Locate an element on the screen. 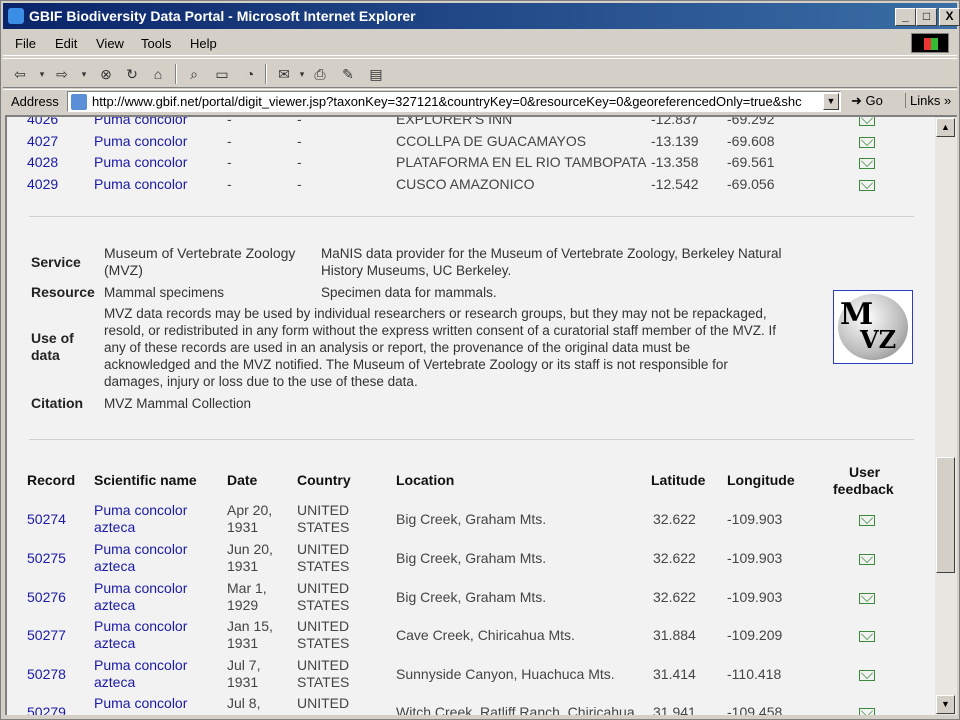 This screenshot has height=720, width=960. country-cell: - is located at coordinates (299, 141).